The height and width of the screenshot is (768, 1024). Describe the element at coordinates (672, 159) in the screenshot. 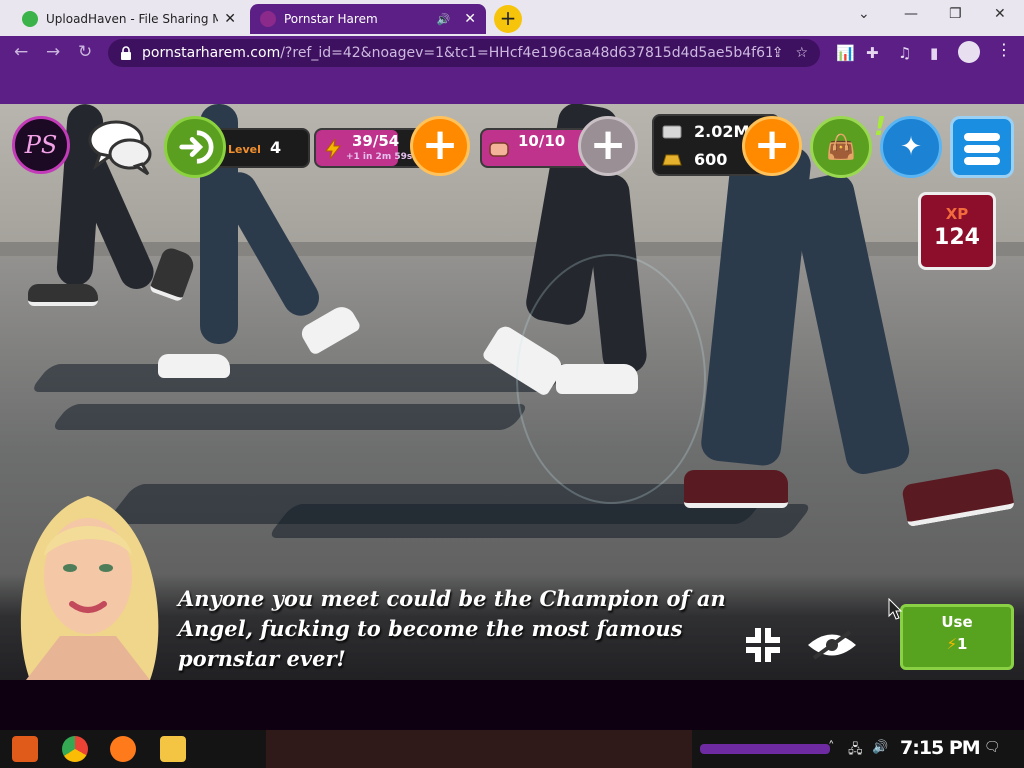

I see `gold-bar-icon` at that location.